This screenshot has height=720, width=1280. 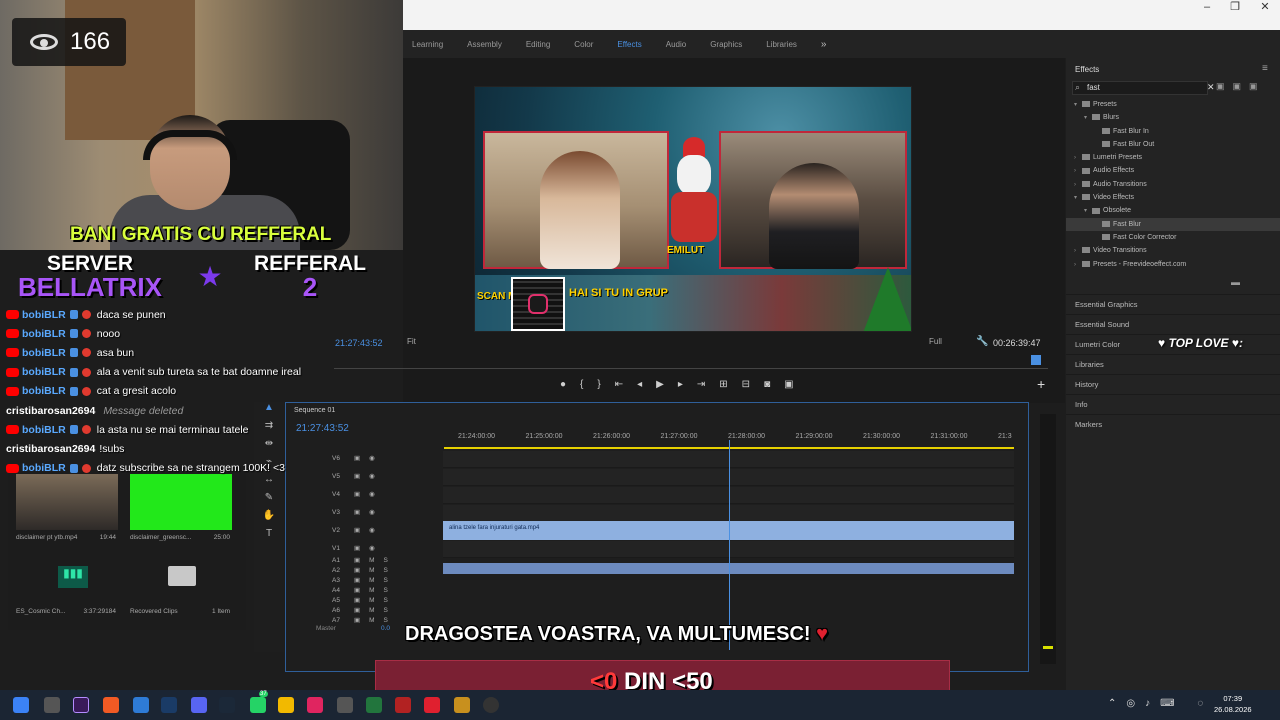 I want to click on obs-icon, so click(x=491, y=705).